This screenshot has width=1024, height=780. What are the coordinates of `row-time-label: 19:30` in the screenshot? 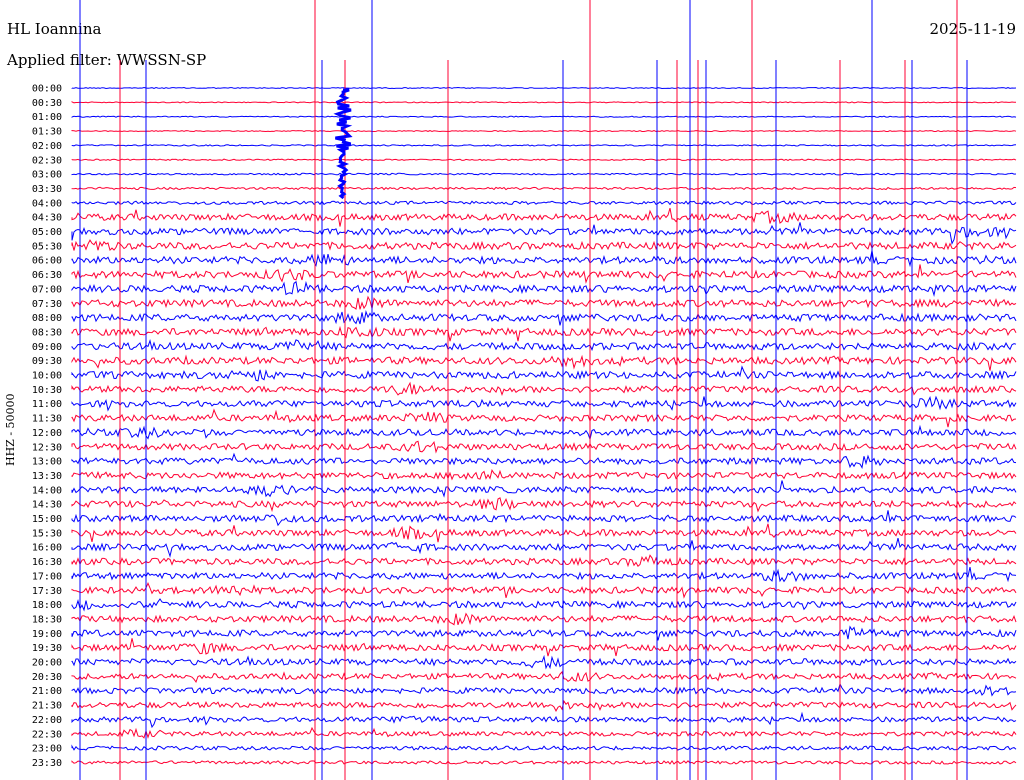 It's located at (47, 648).